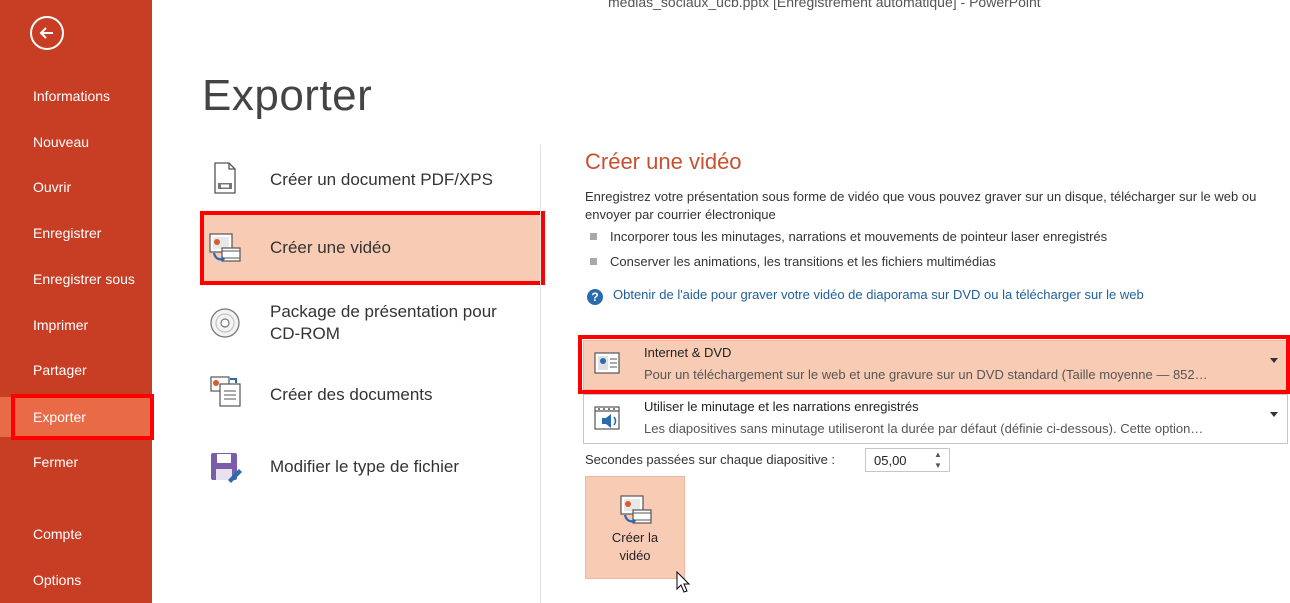 This screenshot has width=1290, height=603. I want to click on back-arrow-icon, so click(46, 33).